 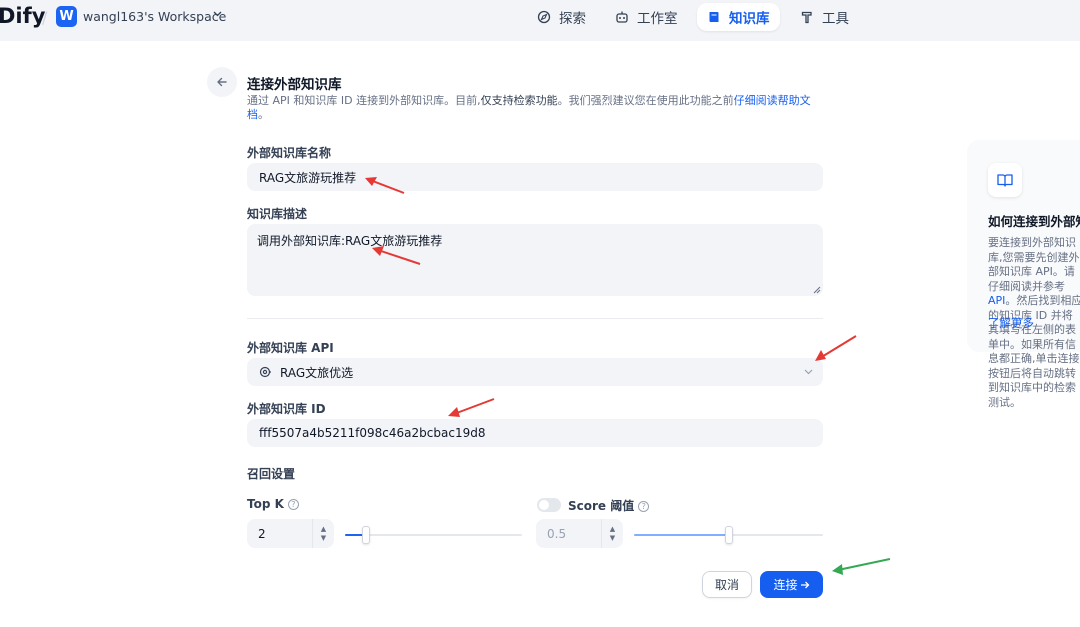 What do you see at coordinates (657, 19) in the screenshot?
I see `nav-tab-label: 工作室` at bounding box center [657, 19].